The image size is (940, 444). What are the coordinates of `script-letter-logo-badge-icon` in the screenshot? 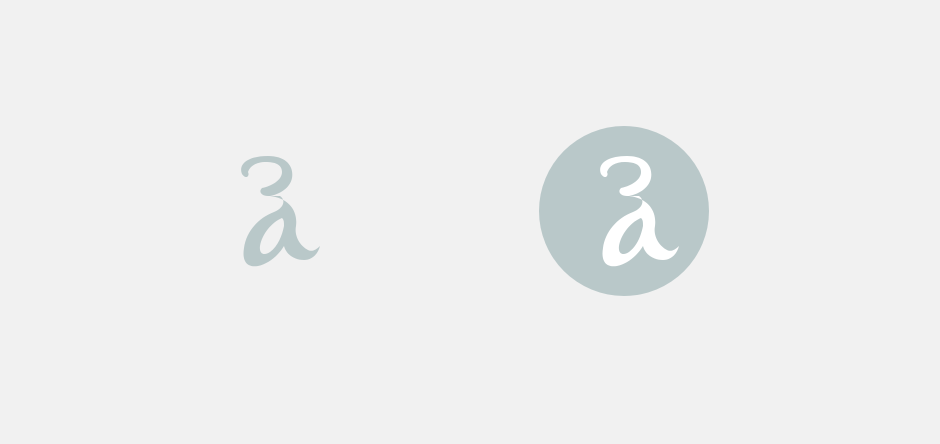 It's located at (624, 211).